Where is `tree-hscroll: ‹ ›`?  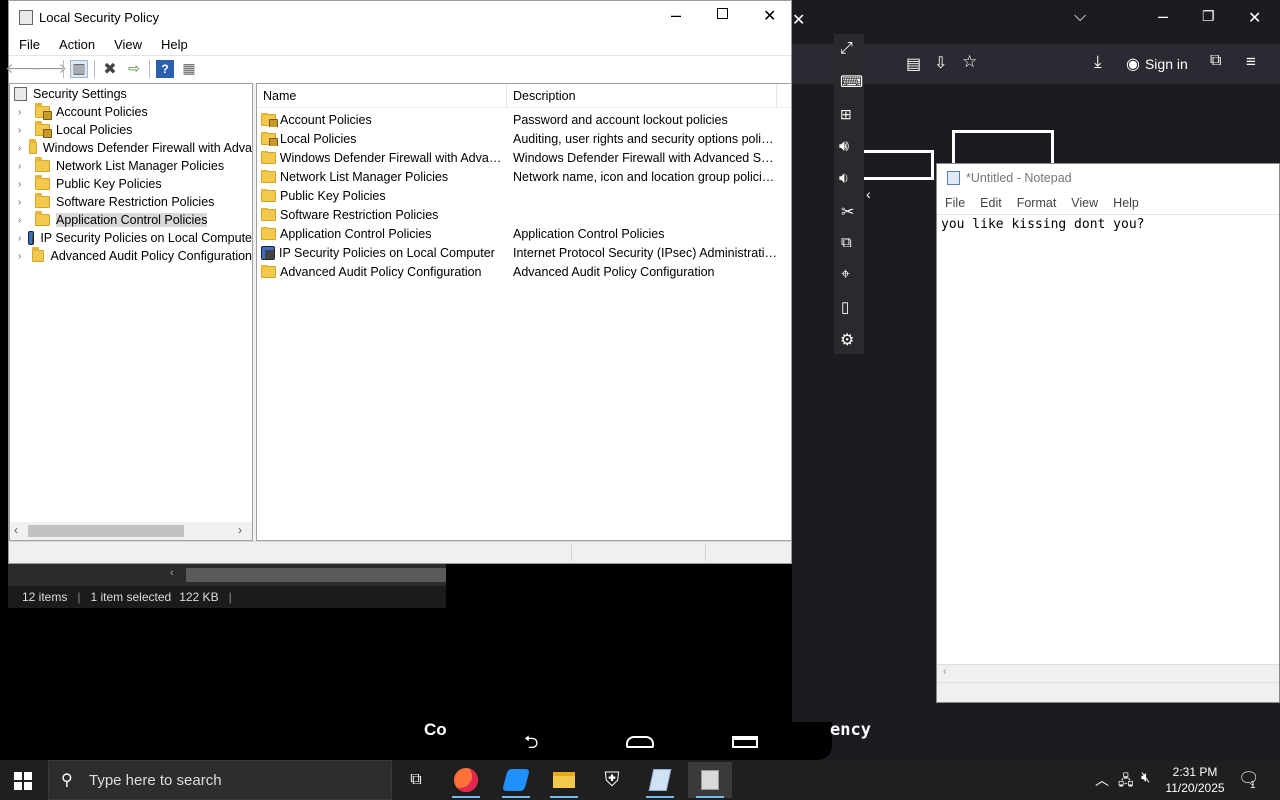 tree-hscroll: ‹ › is located at coordinates (131, 531).